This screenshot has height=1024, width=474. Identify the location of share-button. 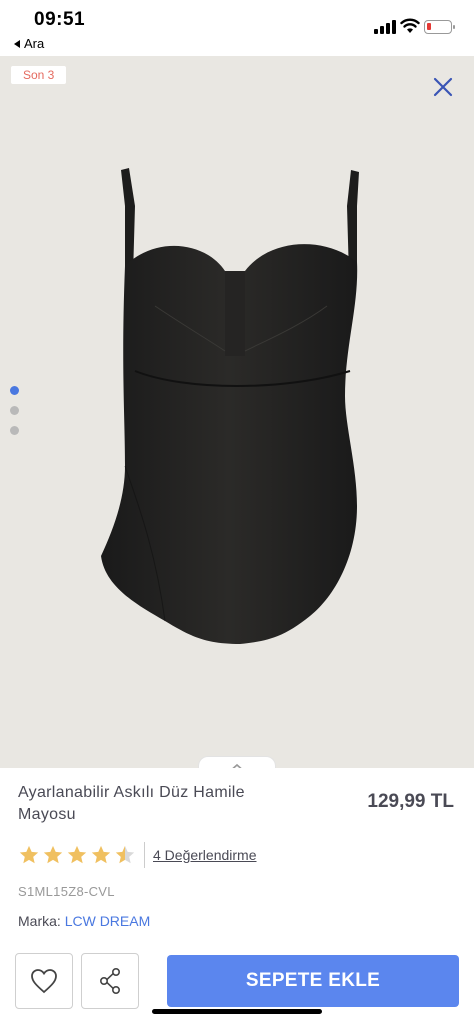
(110, 981).